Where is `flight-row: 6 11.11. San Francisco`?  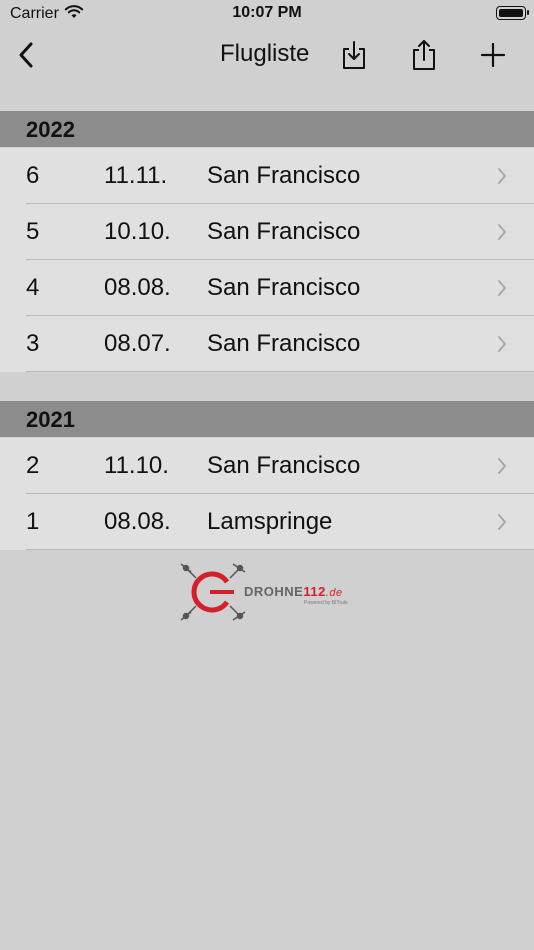 flight-row: 6 11.11. San Francisco is located at coordinates (267, 176).